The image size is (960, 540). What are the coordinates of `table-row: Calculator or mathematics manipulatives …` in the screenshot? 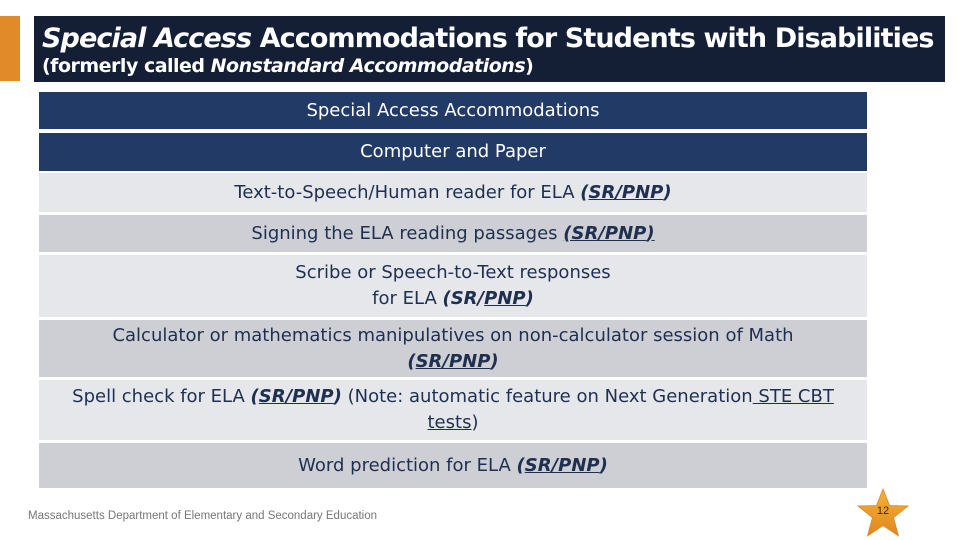 It's located at (453, 348).